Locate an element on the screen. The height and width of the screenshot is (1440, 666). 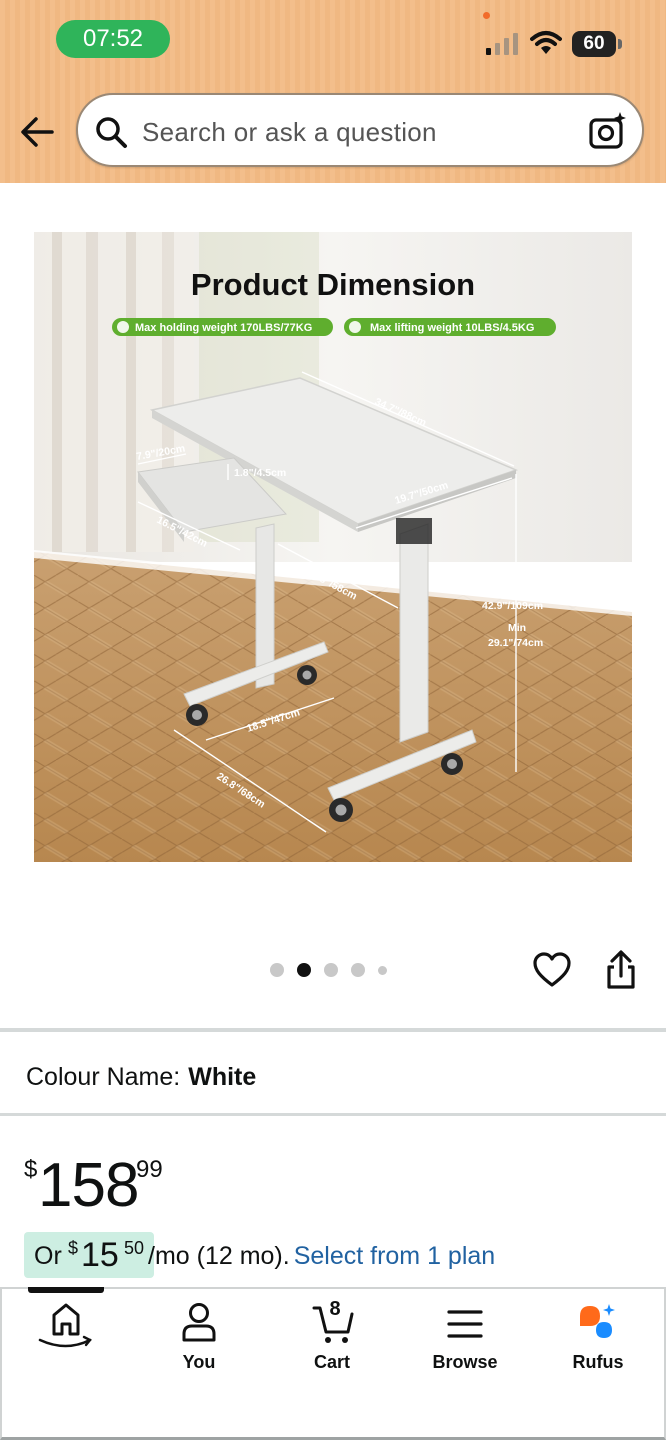
nav-browse-label: Browse is located at coordinates (465, 1362).